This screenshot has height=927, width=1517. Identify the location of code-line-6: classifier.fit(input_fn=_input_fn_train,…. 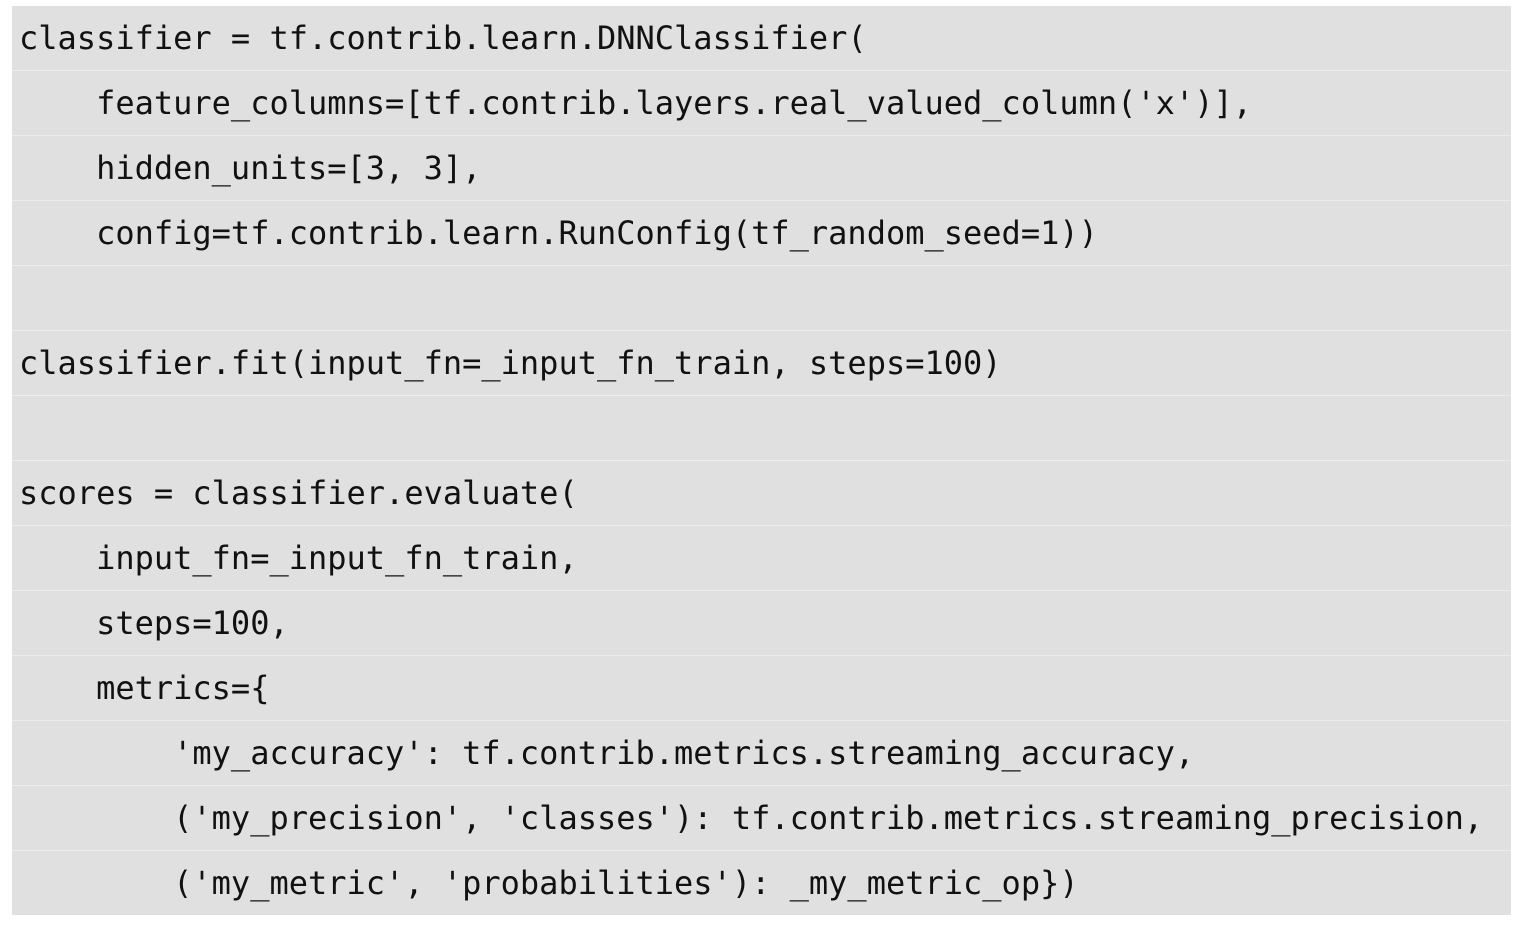
(761, 363).